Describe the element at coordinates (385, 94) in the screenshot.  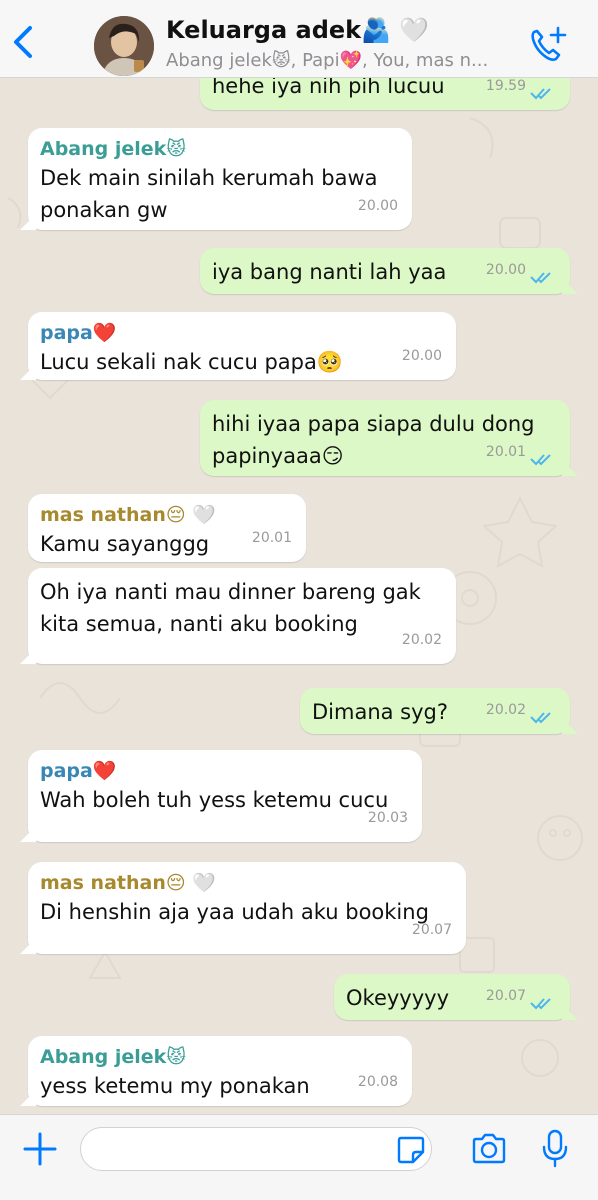
I see `message-bubble-outgoing: hehe iya nih pih lucuu 19.59` at that location.